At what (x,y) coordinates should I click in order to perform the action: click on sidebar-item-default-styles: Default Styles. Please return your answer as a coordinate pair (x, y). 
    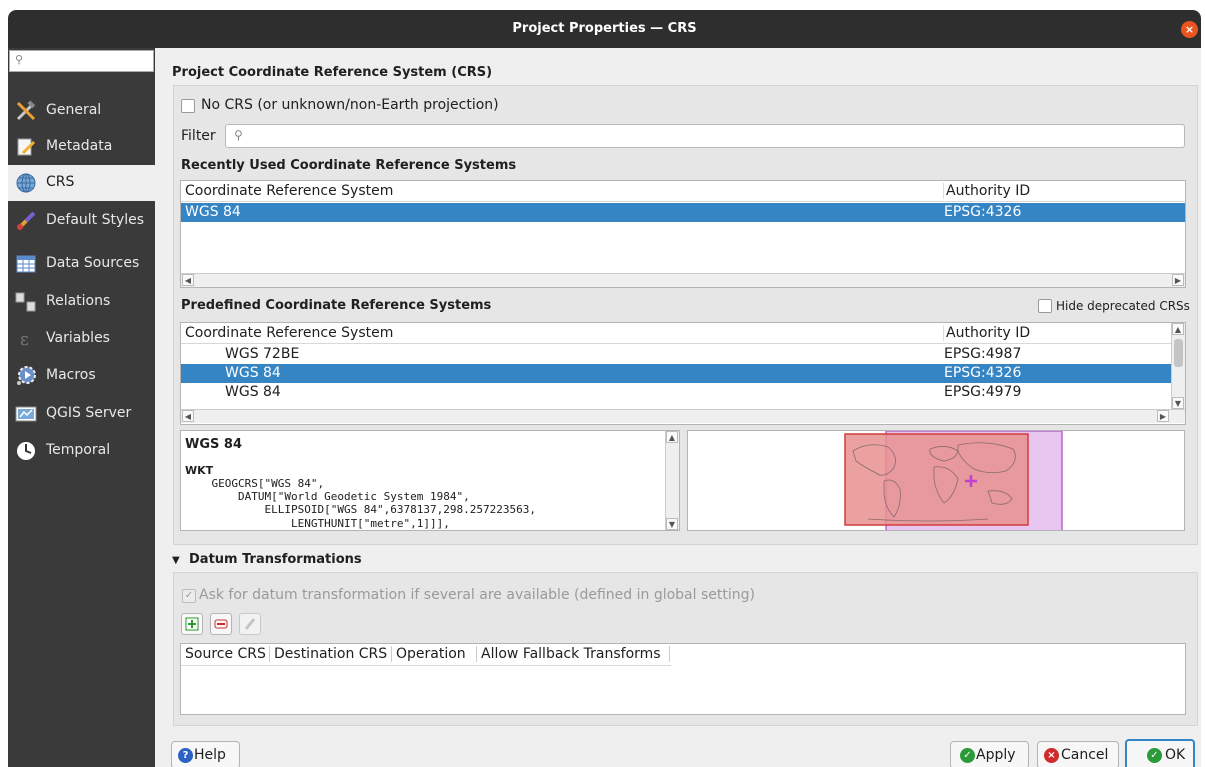
    Looking at the image, I should click on (81, 221).